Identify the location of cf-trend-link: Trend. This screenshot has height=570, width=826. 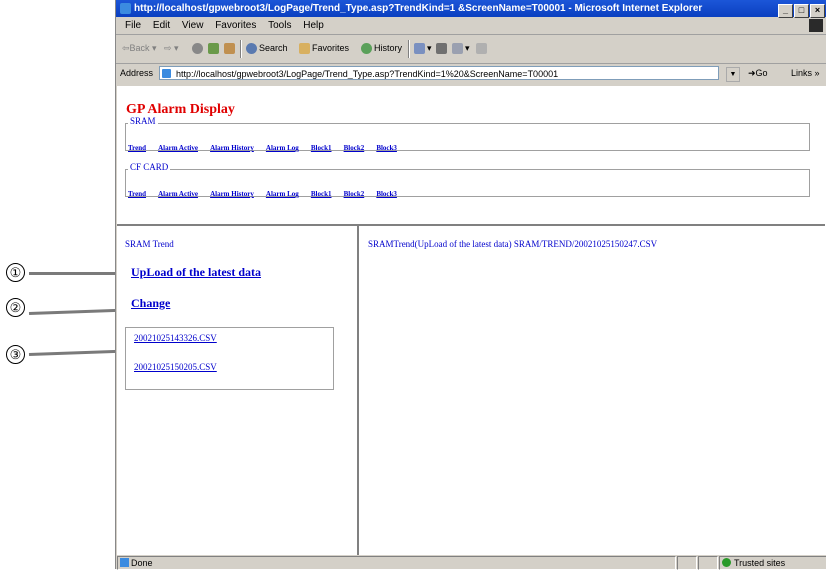
(137, 194).